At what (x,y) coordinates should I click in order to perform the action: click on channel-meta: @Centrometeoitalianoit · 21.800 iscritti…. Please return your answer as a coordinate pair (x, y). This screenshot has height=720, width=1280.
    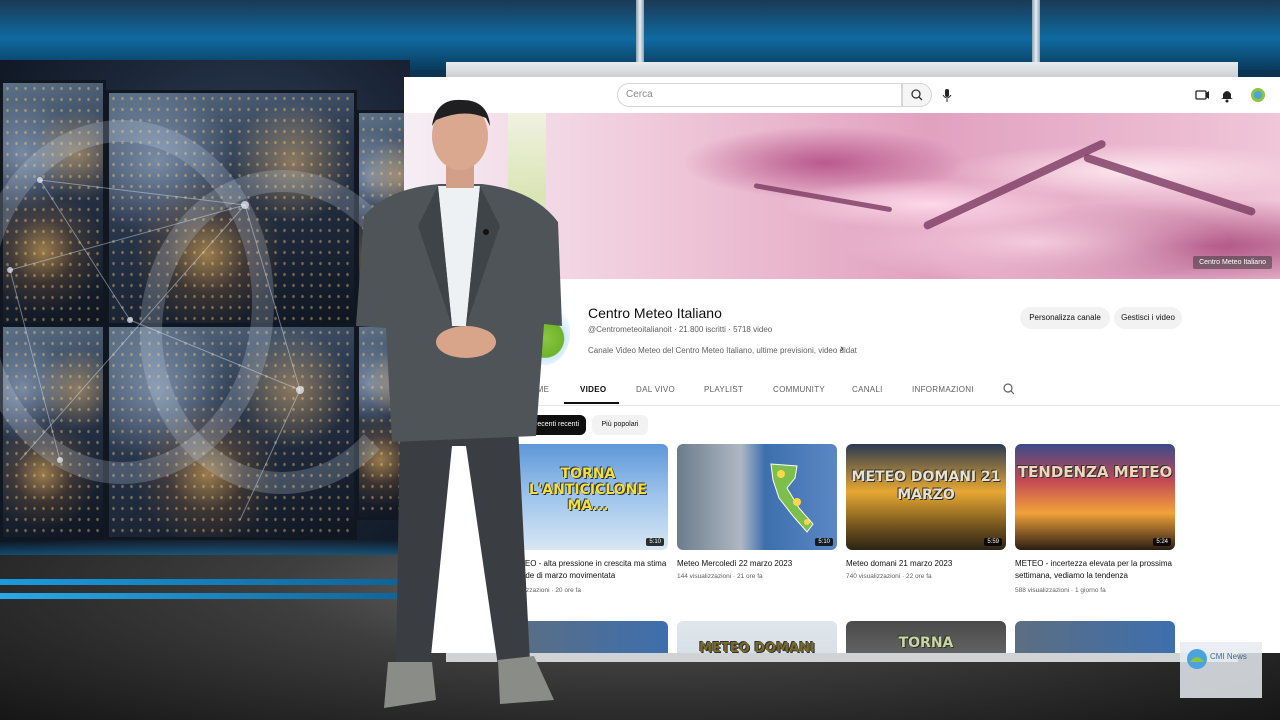
    Looking at the image, I should click on (680, 329).